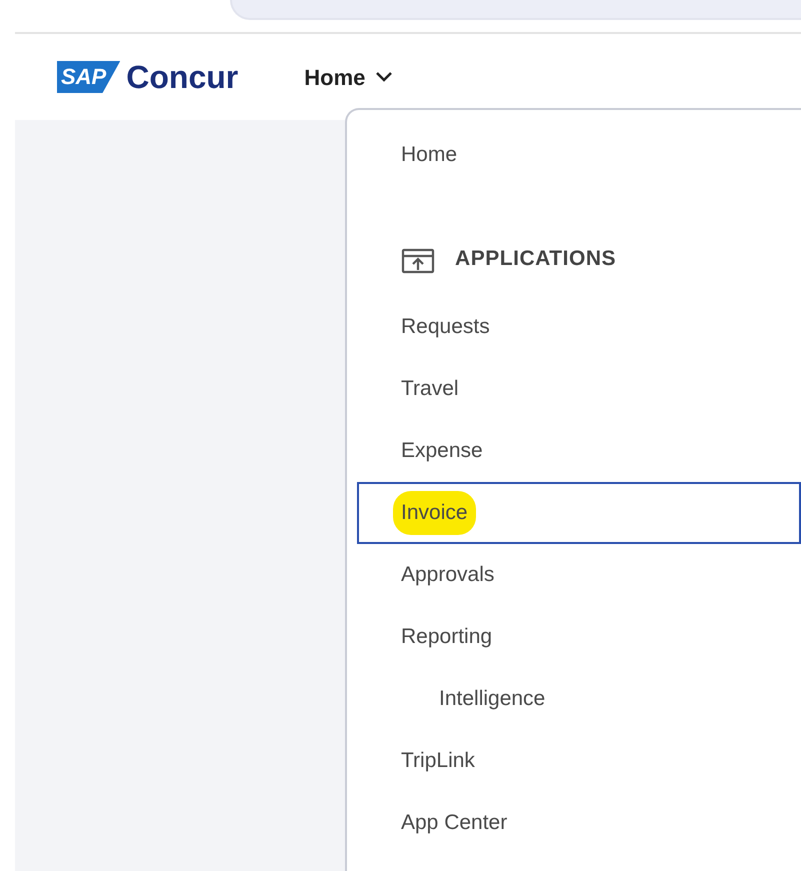 Image resolution: width=801 pixels, height=871 pixels. What do you see at coordinates (579, 761) in the screenshot?
I see `menu-item: TripLink` at bounding box center [579, 761].